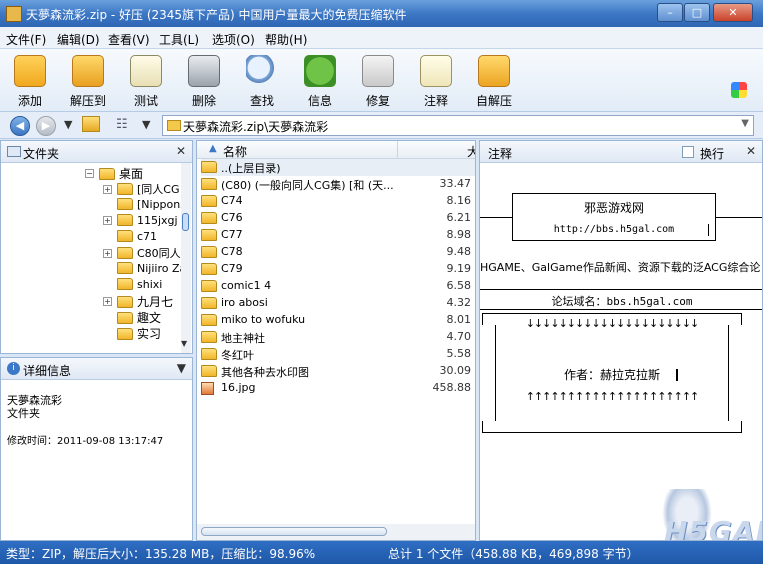 The height and width of the screenshot is (564, 763). What do you see at coordinates (139, 333) in the screenshot?
I see `tree-item: 实习` at bounding box center [139, 333].